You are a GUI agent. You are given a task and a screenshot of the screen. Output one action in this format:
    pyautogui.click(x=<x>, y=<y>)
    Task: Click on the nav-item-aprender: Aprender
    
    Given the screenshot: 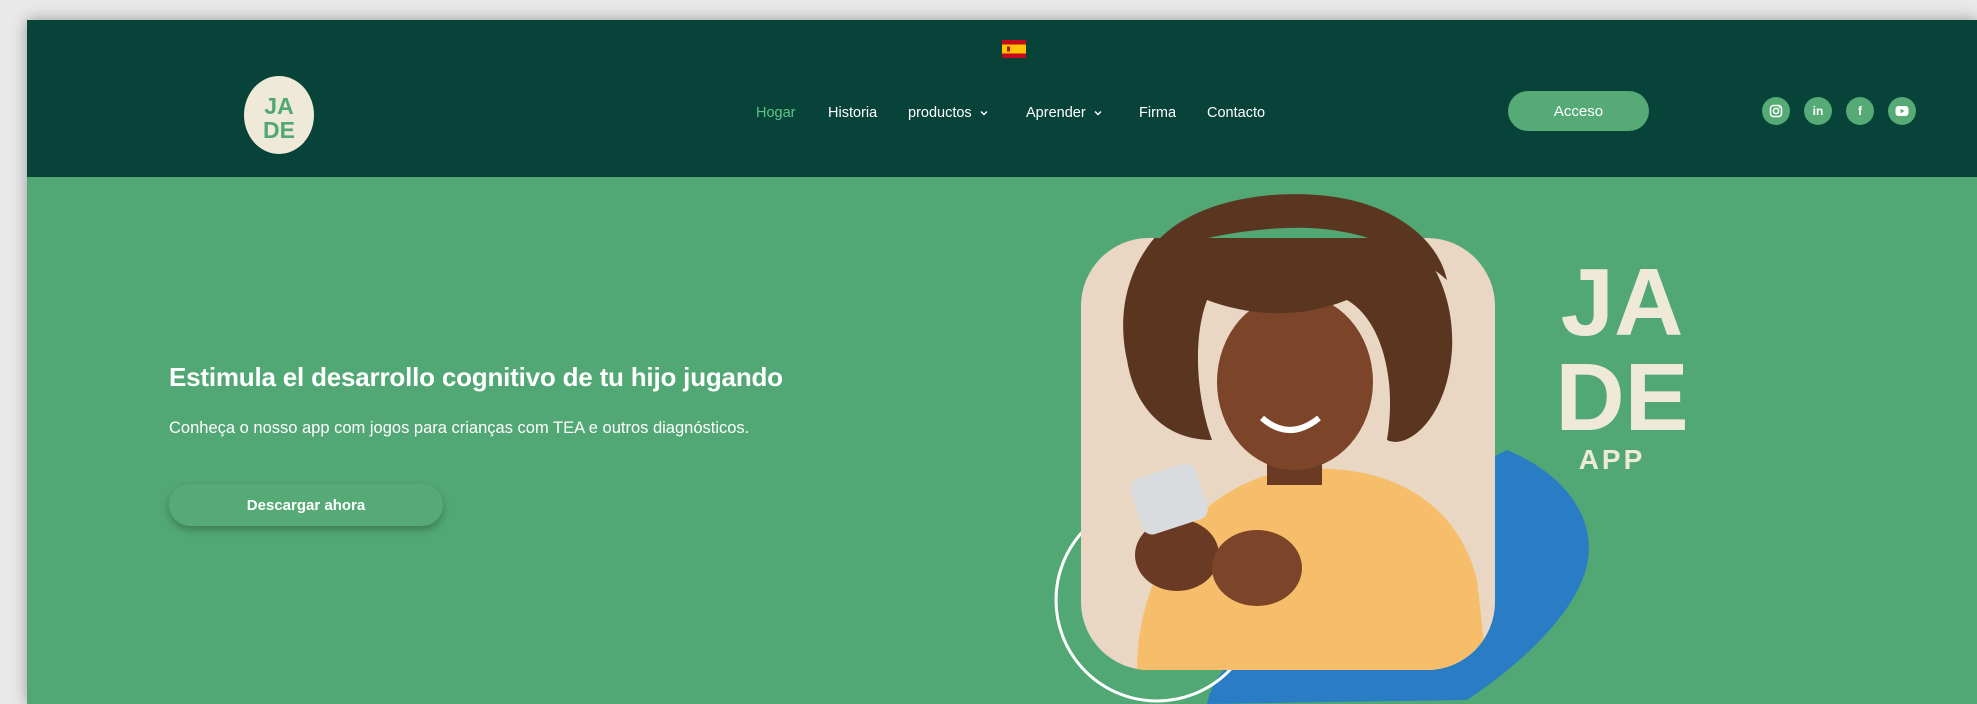 What is the action you would take?
    pyautogui.click(x=1064, y=113)
    